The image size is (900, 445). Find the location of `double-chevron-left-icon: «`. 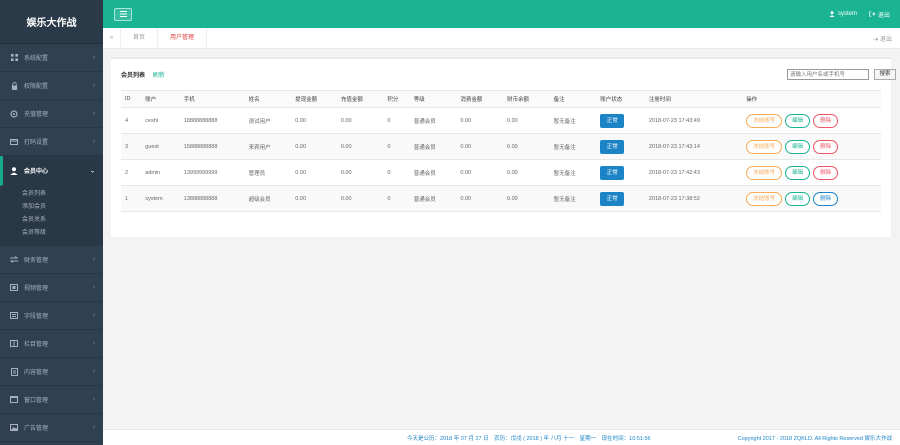

double-chevron-left-icon: « is located at coordinates (111, 37).